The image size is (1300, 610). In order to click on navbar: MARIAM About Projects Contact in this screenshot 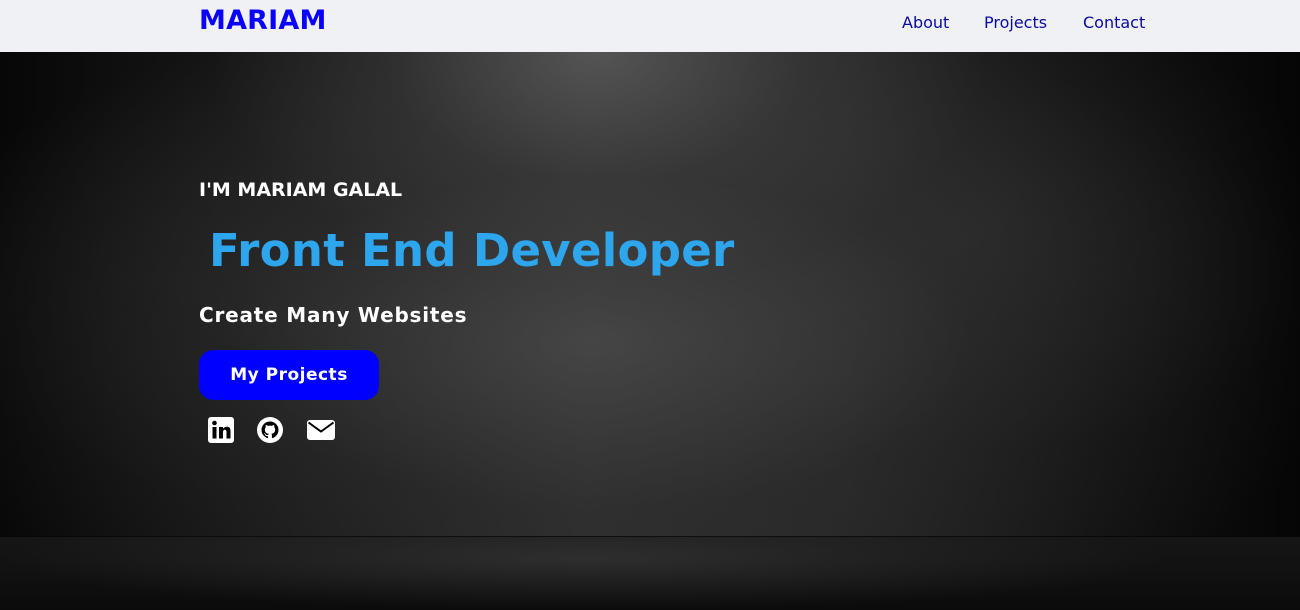, I will do `click(650, 26)`.